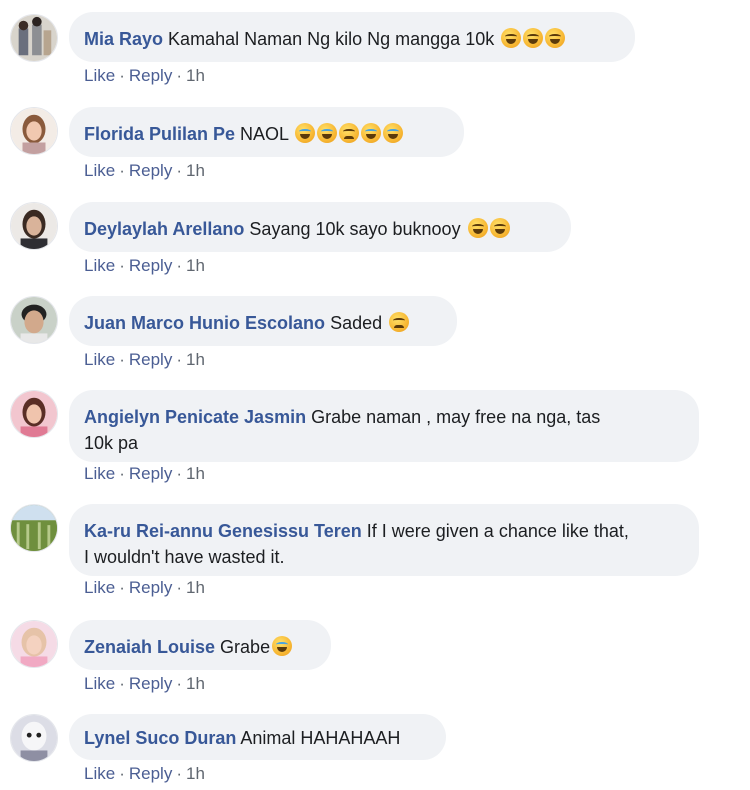 This screenshot has width=750, height=790. I want to click on comment-text: Grabe, so click(245, 647).